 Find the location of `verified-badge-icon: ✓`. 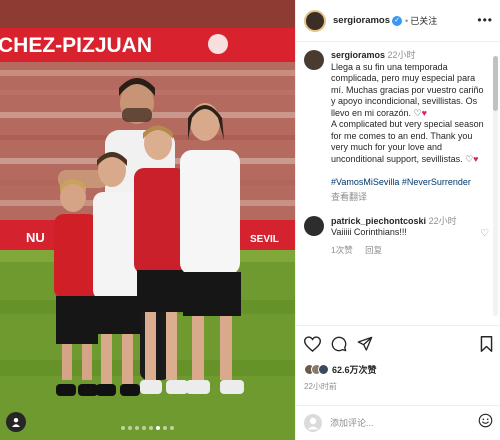

verified-badge-icon: ✓ is located at coordinates (397, 20).